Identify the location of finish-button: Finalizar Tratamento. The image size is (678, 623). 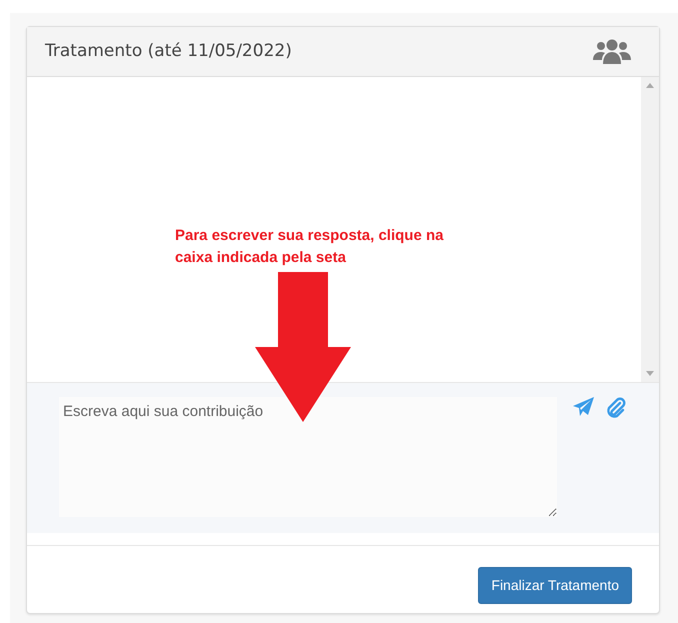
(555, 585).